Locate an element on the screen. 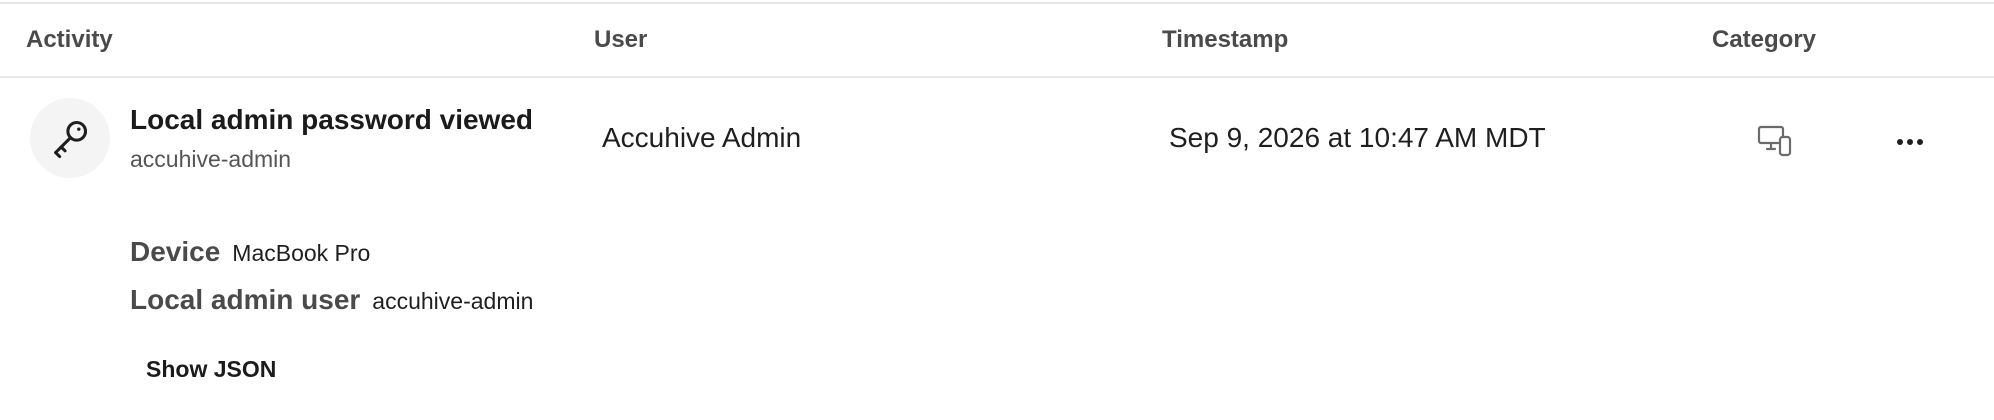 The image size is (1994, 420). detail-label-local-admin-user: Local admin user is located at coordinates (245, 299).